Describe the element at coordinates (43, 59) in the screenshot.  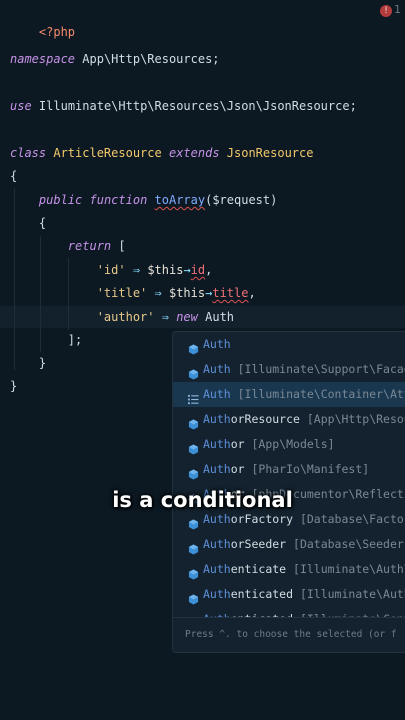
I see `namespace-keyword: namespace` at that location.